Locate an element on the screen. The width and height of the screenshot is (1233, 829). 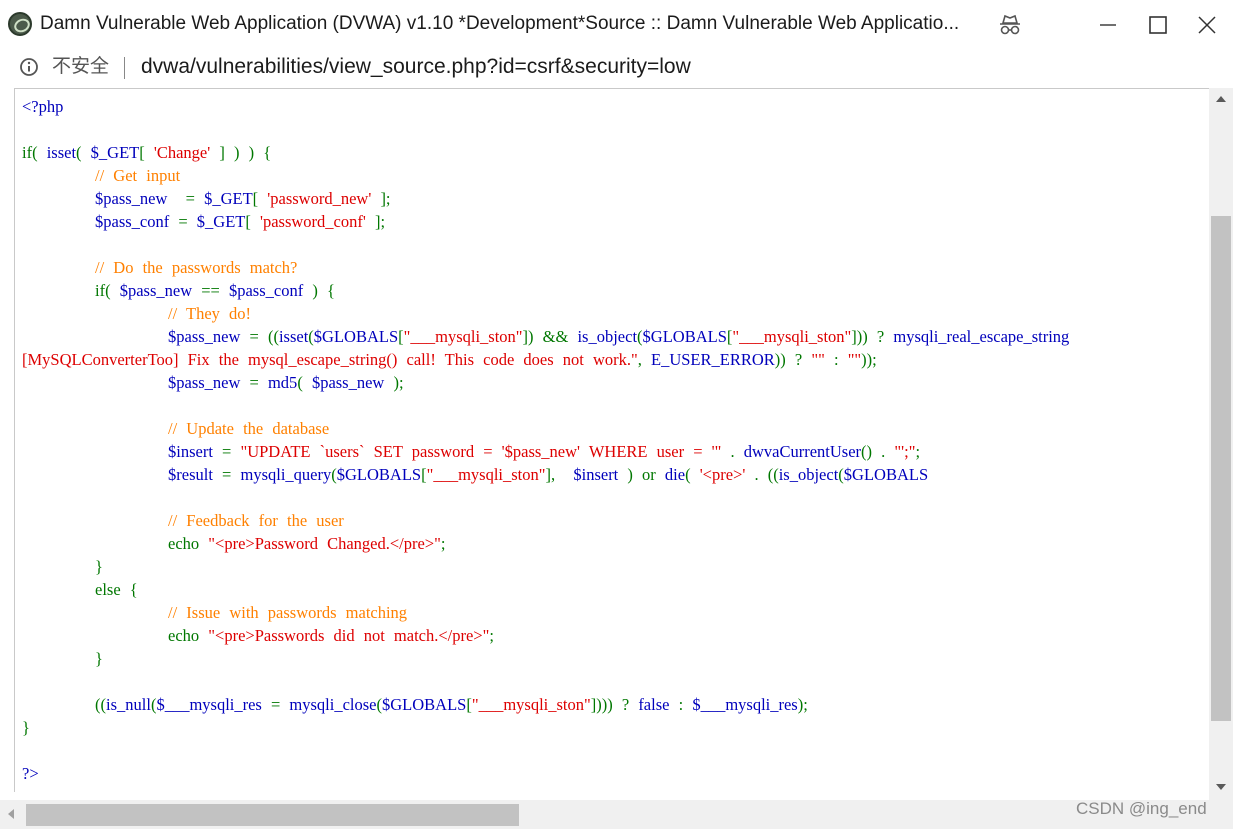
code-token-keyword: ])) ? is located at coordinates (872, 336).